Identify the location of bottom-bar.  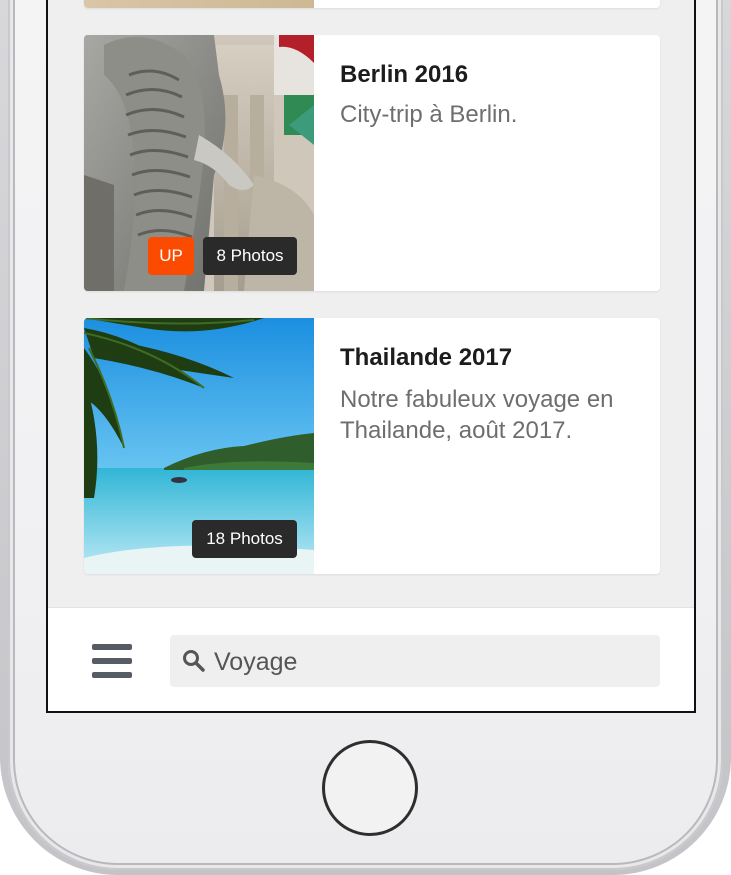
(371, 659).